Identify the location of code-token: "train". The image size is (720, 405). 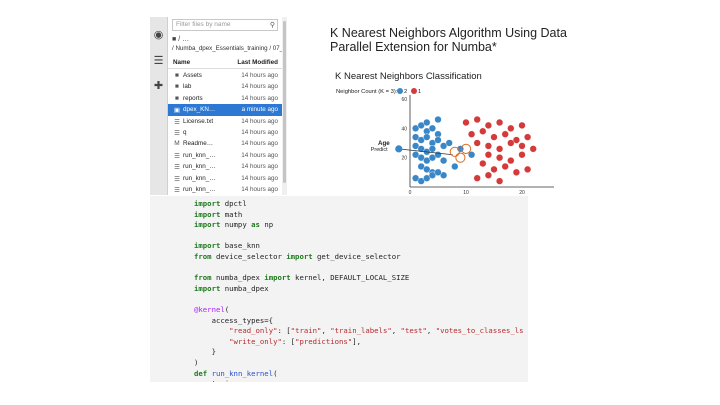
(306, 331).